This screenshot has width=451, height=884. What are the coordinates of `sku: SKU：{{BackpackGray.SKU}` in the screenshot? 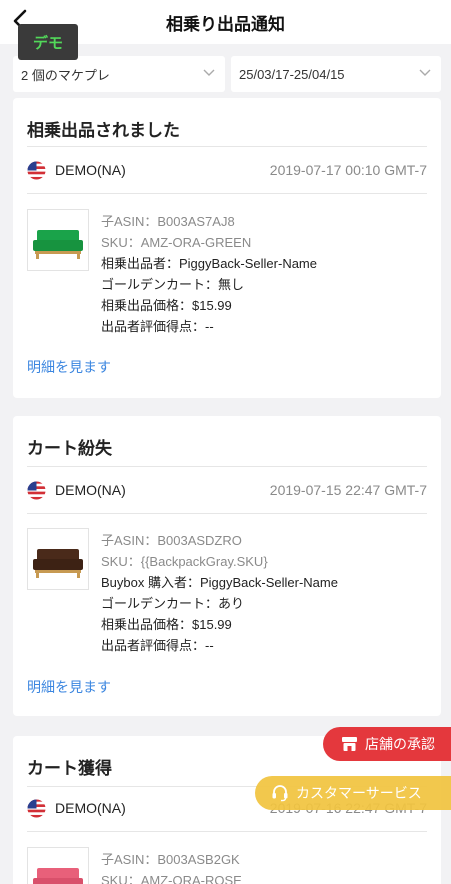 It's located at (184, 561).